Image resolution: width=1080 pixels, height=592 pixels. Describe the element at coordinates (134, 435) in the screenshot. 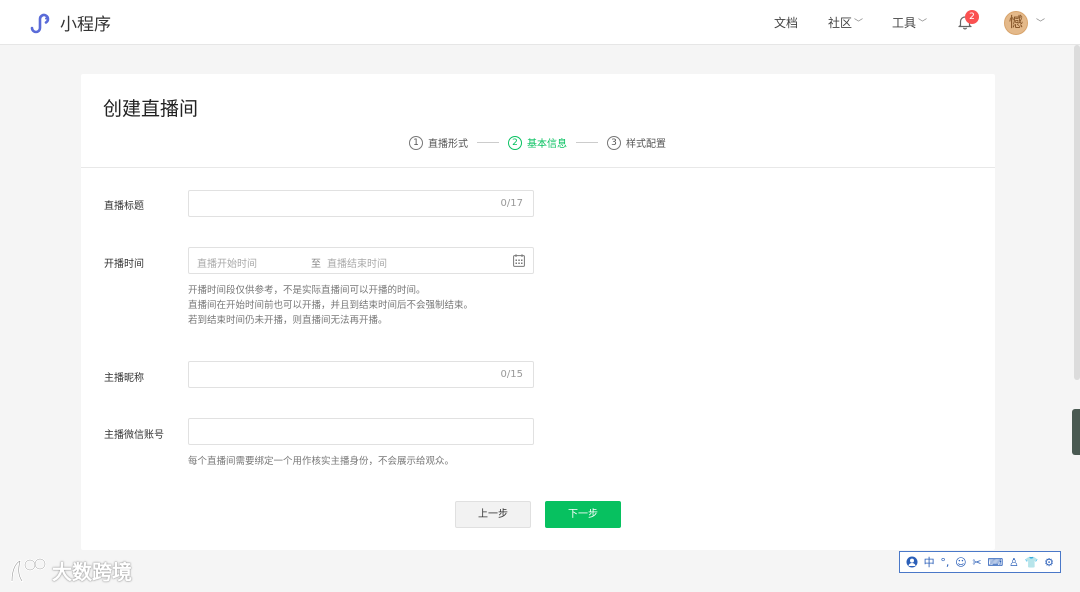

I see `wechat-label: 主播微信账号` at that location.